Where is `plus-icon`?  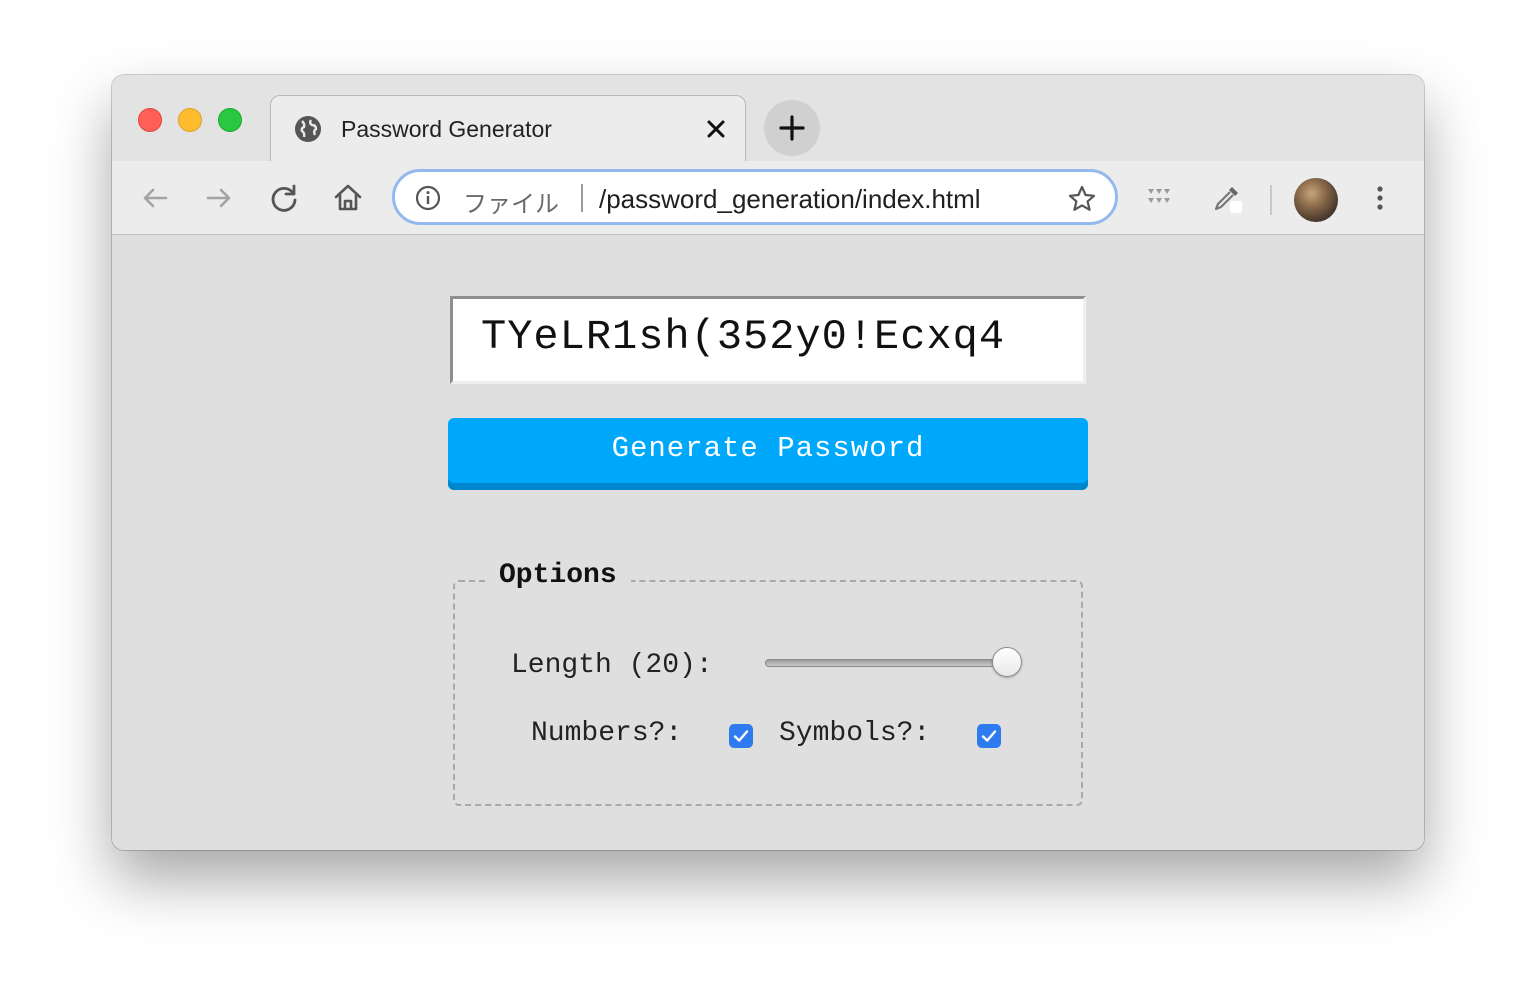 plus-icon is located at coordinates (792, 128).